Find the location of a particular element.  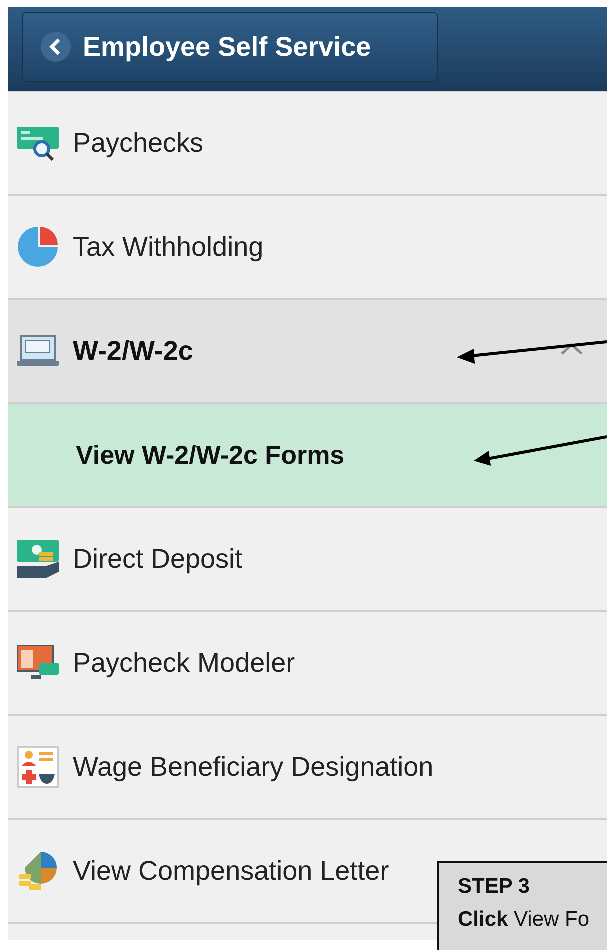

coins-pie-icon is located at coordinates (38, 871).